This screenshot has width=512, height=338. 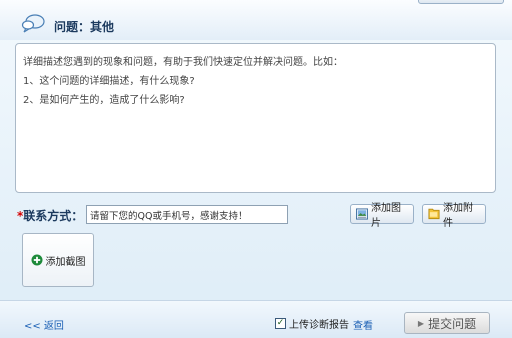 I want to click on top-window-button, so click(x=461, y=2).